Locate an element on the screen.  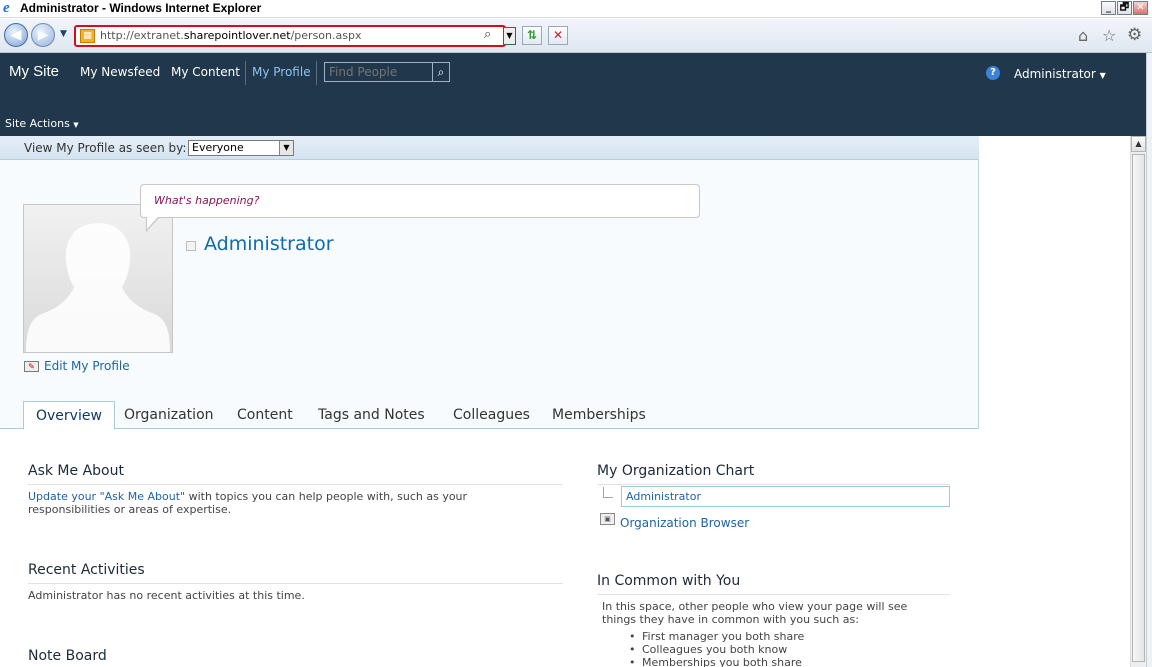
url-path: /person.aspx is located at coordinates (326, 35).